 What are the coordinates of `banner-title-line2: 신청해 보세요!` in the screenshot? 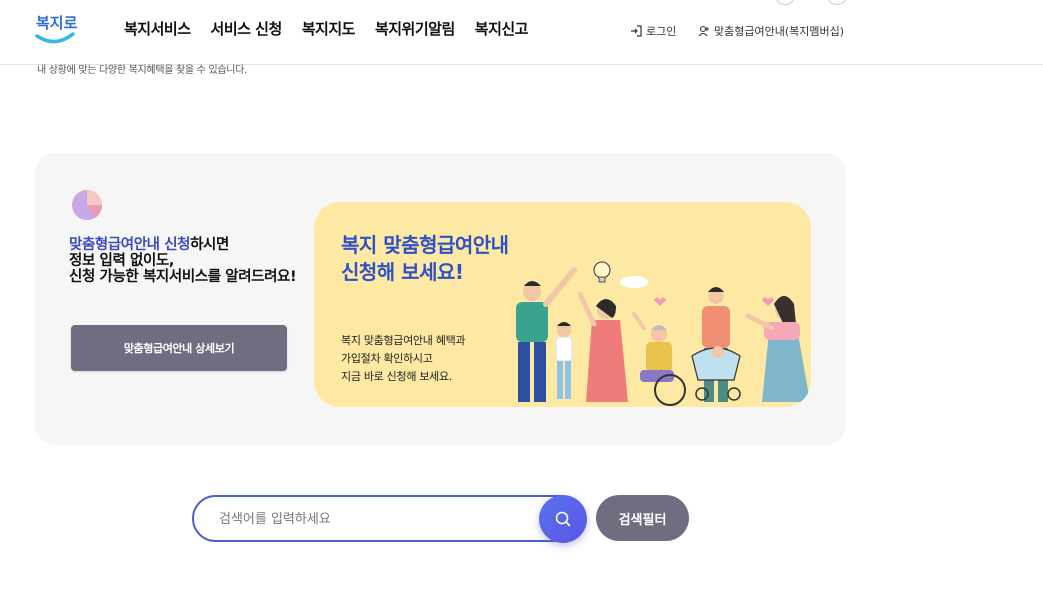 It's located at (402, 272).